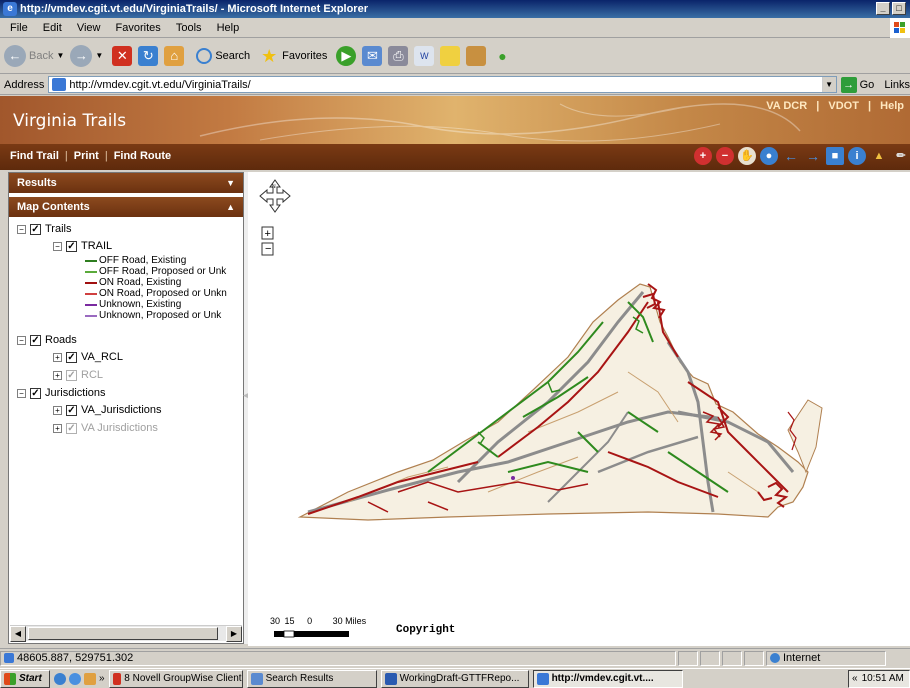 The image size is (910, 688). I want to click on zoom-out-icon: −, so click(725, 156).